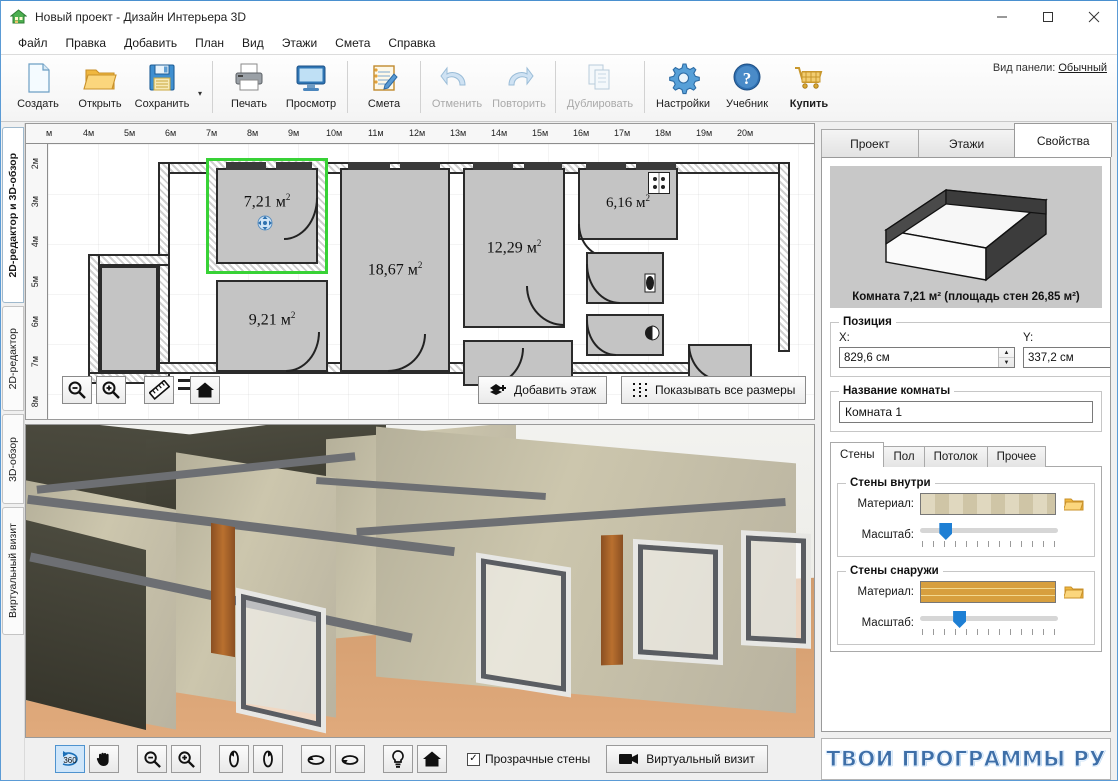  I want to click on virtual-visit-button: Виртуальный визит, so click(687, 759).